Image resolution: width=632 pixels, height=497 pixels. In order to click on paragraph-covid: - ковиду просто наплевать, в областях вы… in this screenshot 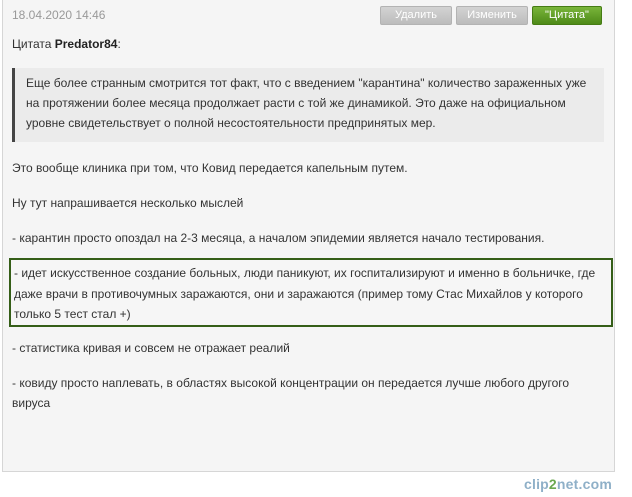, I will do `click(291, 393)`.